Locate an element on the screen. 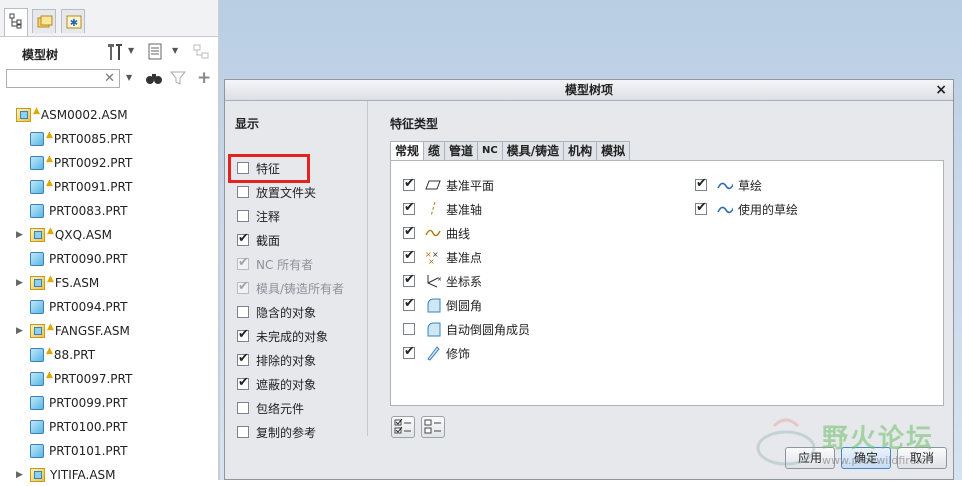  tree-row: PRT0090.PRT is located at coordinates (71, 259).